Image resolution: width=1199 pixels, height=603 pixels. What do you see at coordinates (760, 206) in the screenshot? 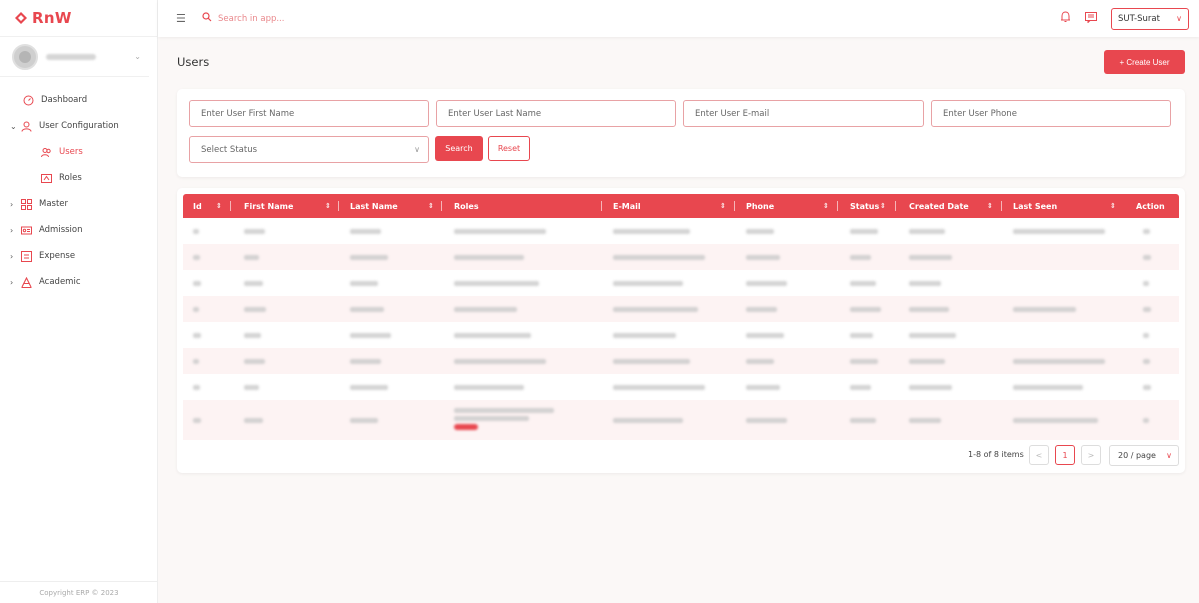
I see `column-header-phone: Phone` at bounding box center [760, 206].